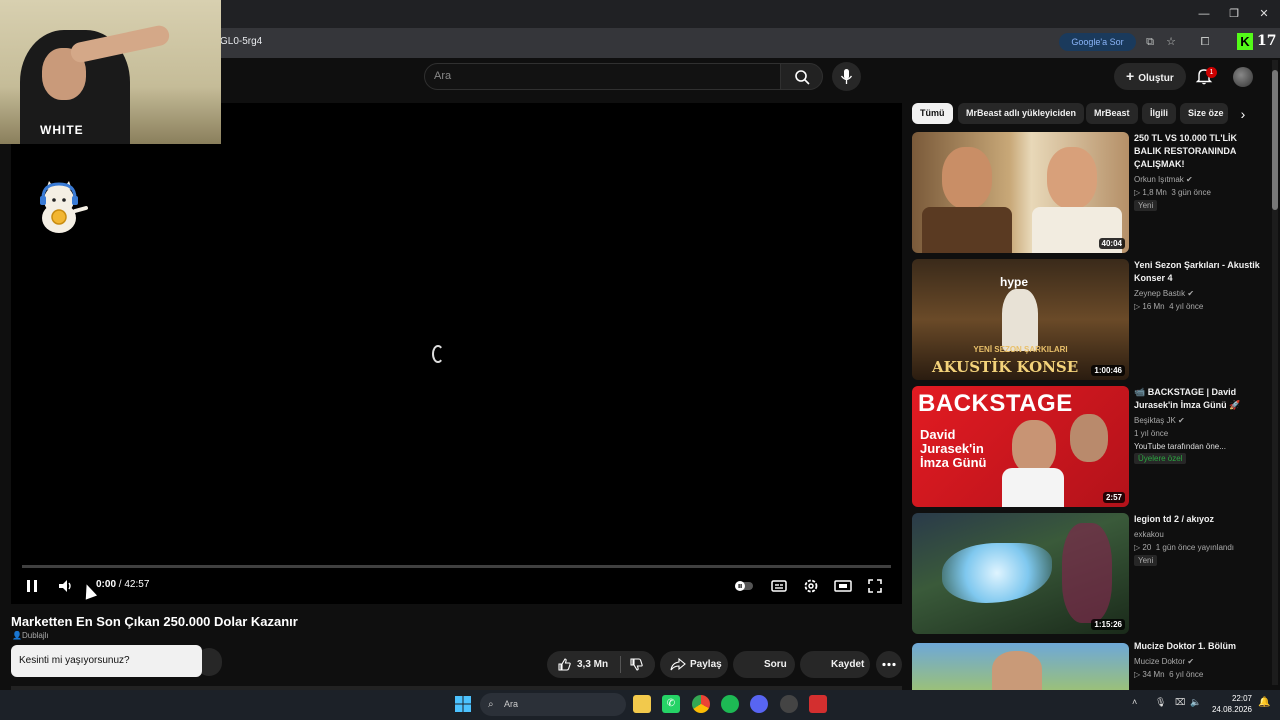 Image resolution: width=1280 pixels, height=720 pixels. Describe the element at coordinates (744, 586) in the screenshot. I see `autoplay-toggle` at that location.